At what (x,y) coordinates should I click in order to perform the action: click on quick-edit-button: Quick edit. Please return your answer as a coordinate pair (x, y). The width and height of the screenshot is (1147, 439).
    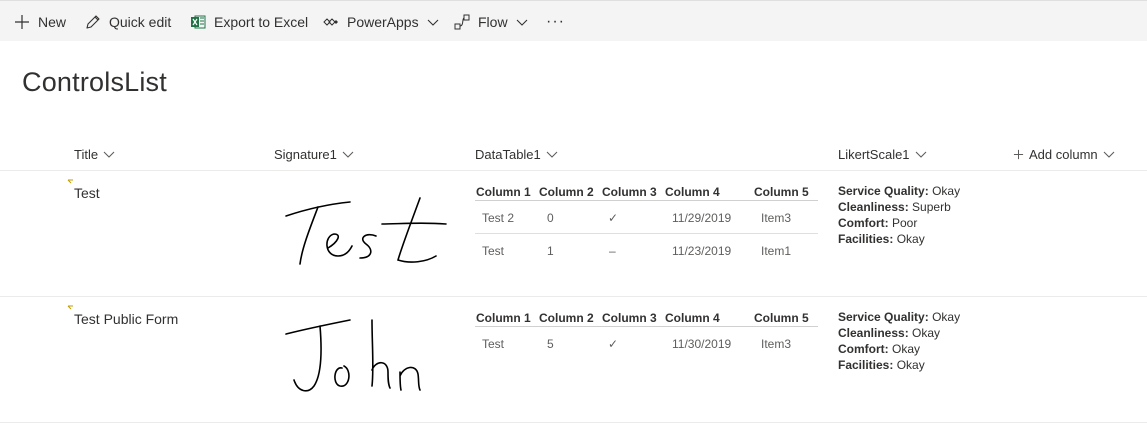
    Looking at the image, I should click on (128, 21).